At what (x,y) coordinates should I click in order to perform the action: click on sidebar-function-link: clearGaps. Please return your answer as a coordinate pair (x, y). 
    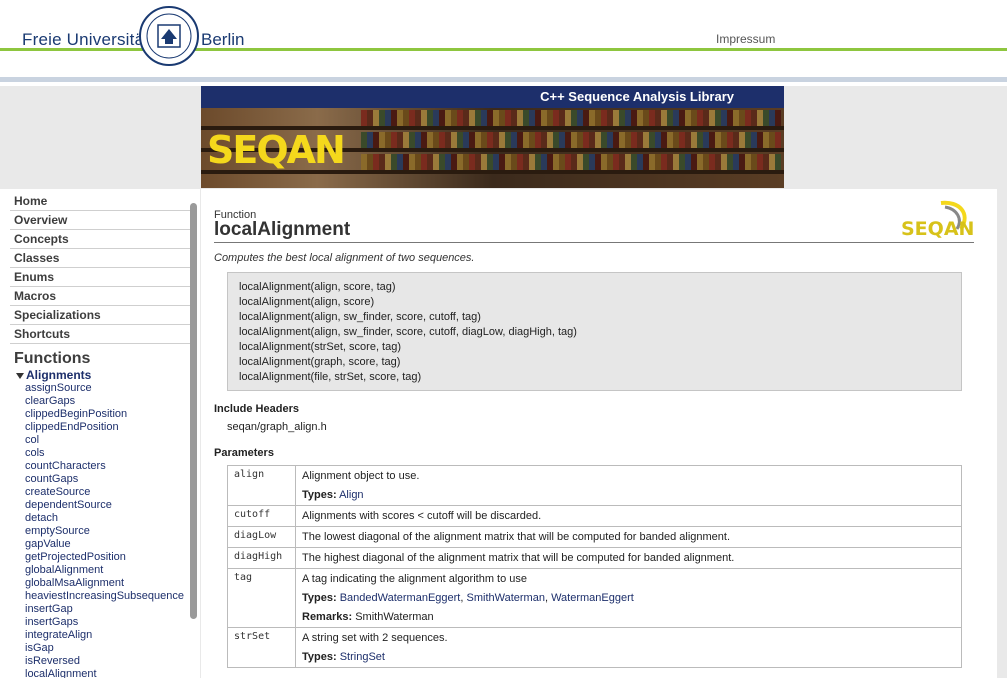
    Looking at the image, I should click on (112, 401).